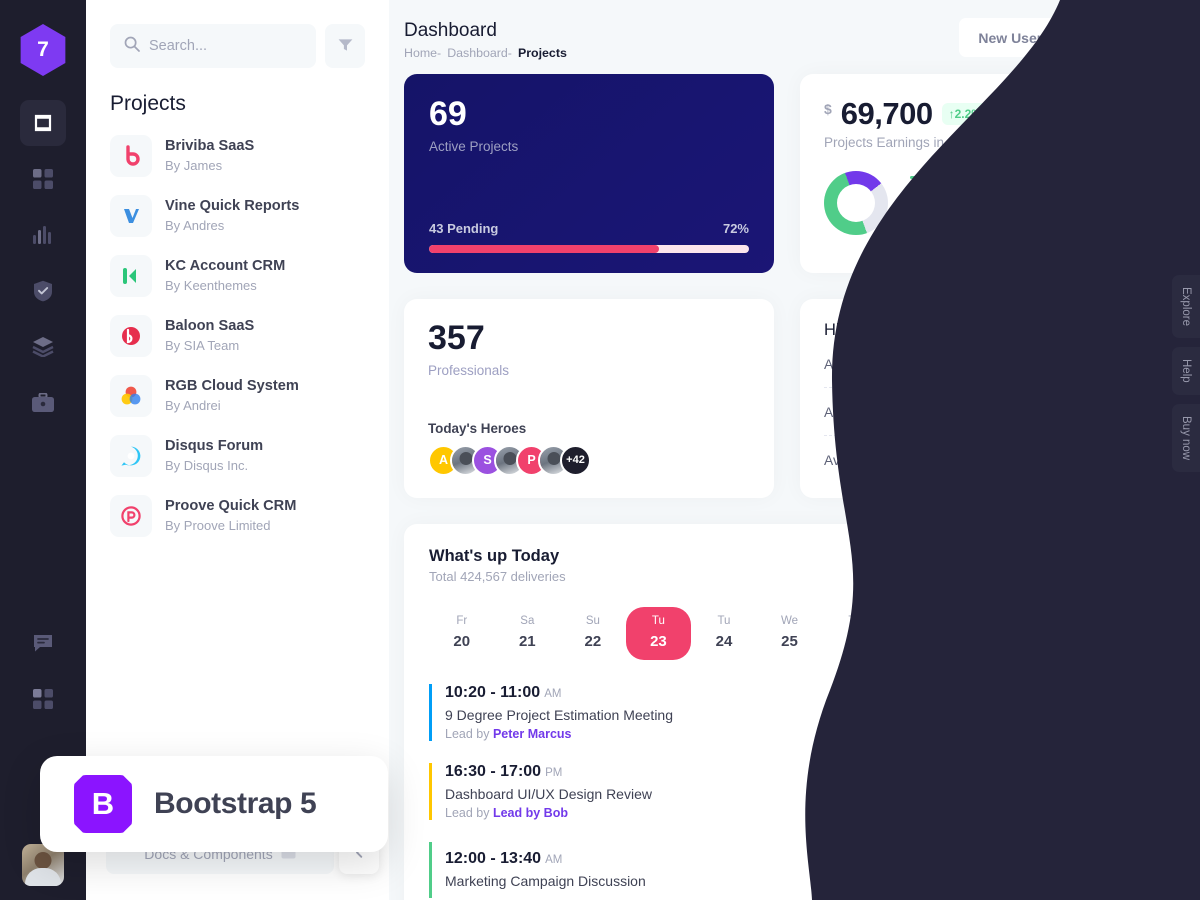 This screenshot has width=1200, height=900. What do you see at coordinates (1118, 364) in the screenshot?
I see `highlight-value: ↗ 7.8/10` at bounding box center [1118, 364].